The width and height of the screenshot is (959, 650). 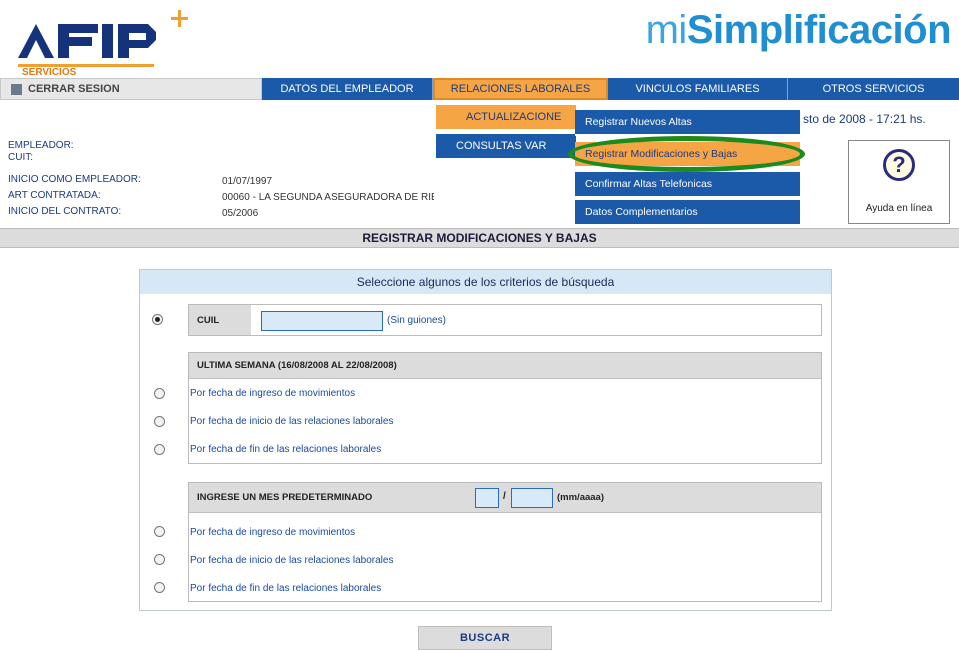 I want to click on svg-text: SERVICIOS, so click(x=49, y=71).